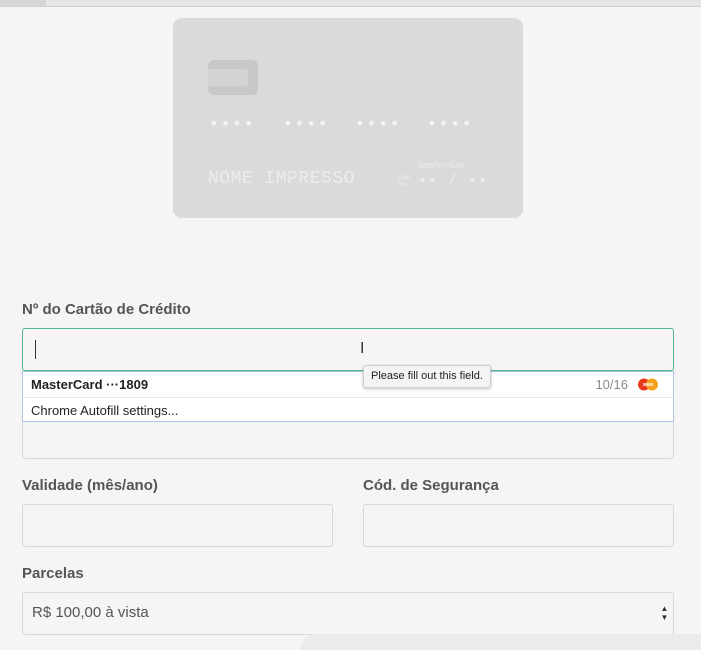 Image resolution: width=701 pixels, height=650 pixels. Describe the element at coordinates (348, 349) in the screenshot. I see `card-number-input: I` at that location.